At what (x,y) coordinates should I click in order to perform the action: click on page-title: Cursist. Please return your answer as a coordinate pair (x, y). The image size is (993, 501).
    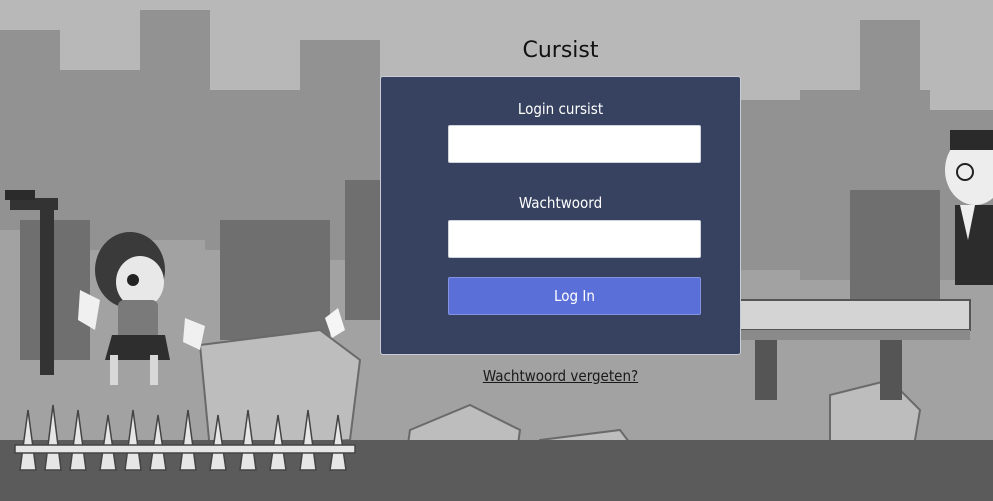
    Looking at the image, I should click on (560, 50).